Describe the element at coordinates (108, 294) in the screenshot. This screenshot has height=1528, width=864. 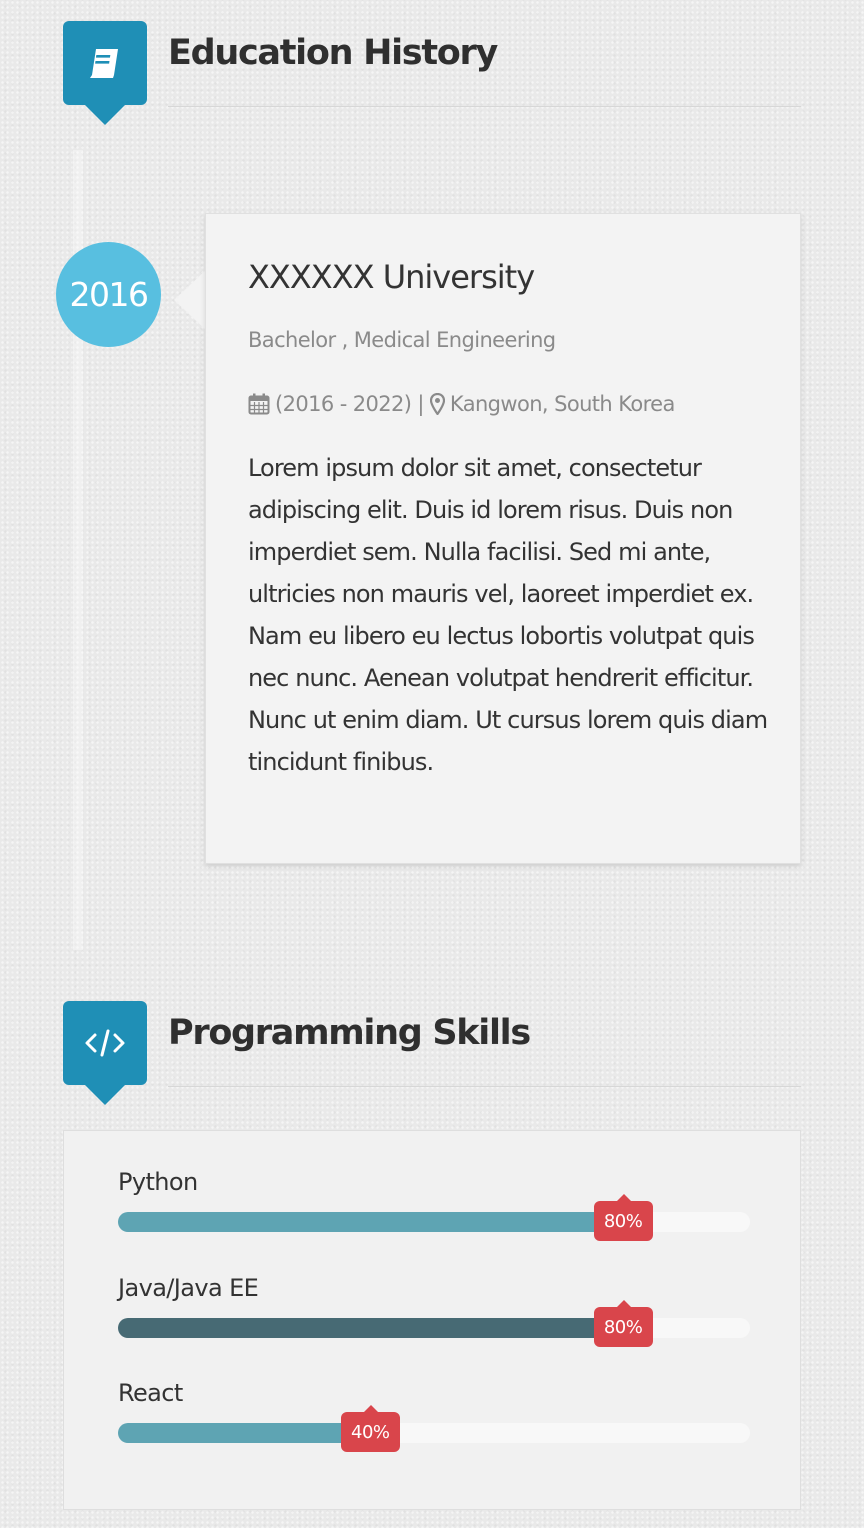
I see `year-badge: 2016` at that location.